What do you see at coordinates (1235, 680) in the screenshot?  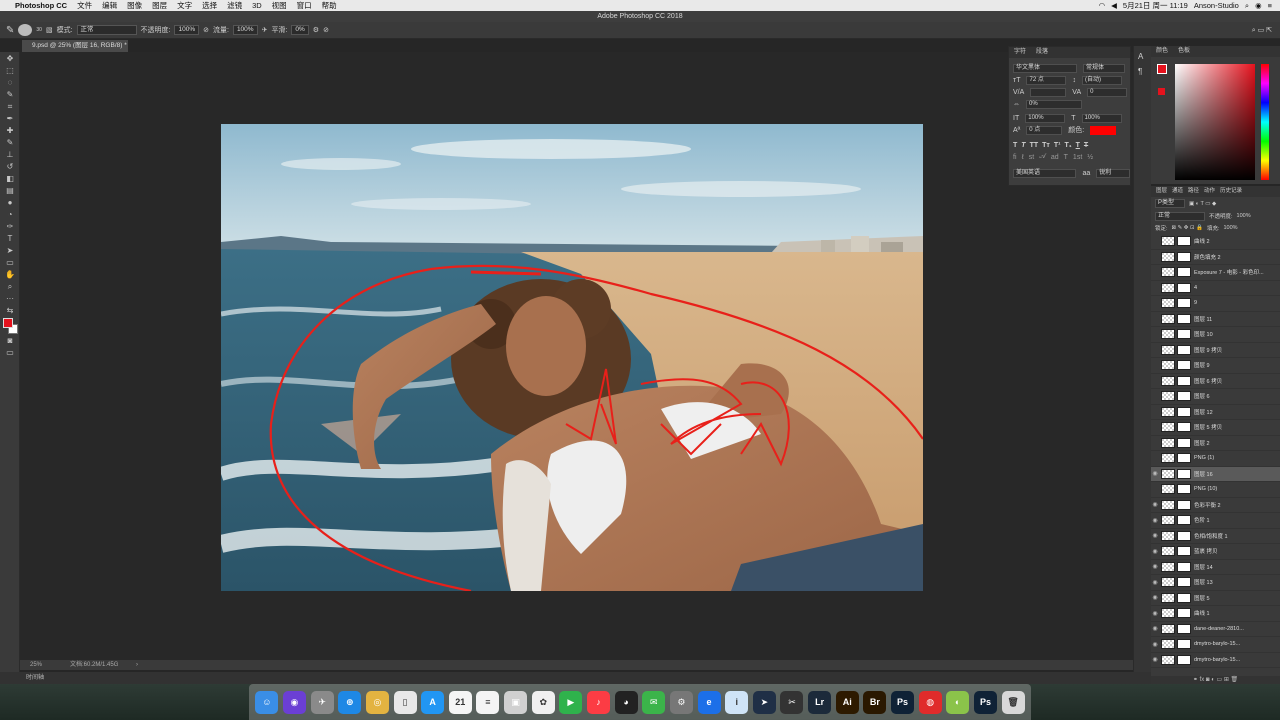 I see `delete-layer-icon: 🗑` at bounding box center [1235, 680].